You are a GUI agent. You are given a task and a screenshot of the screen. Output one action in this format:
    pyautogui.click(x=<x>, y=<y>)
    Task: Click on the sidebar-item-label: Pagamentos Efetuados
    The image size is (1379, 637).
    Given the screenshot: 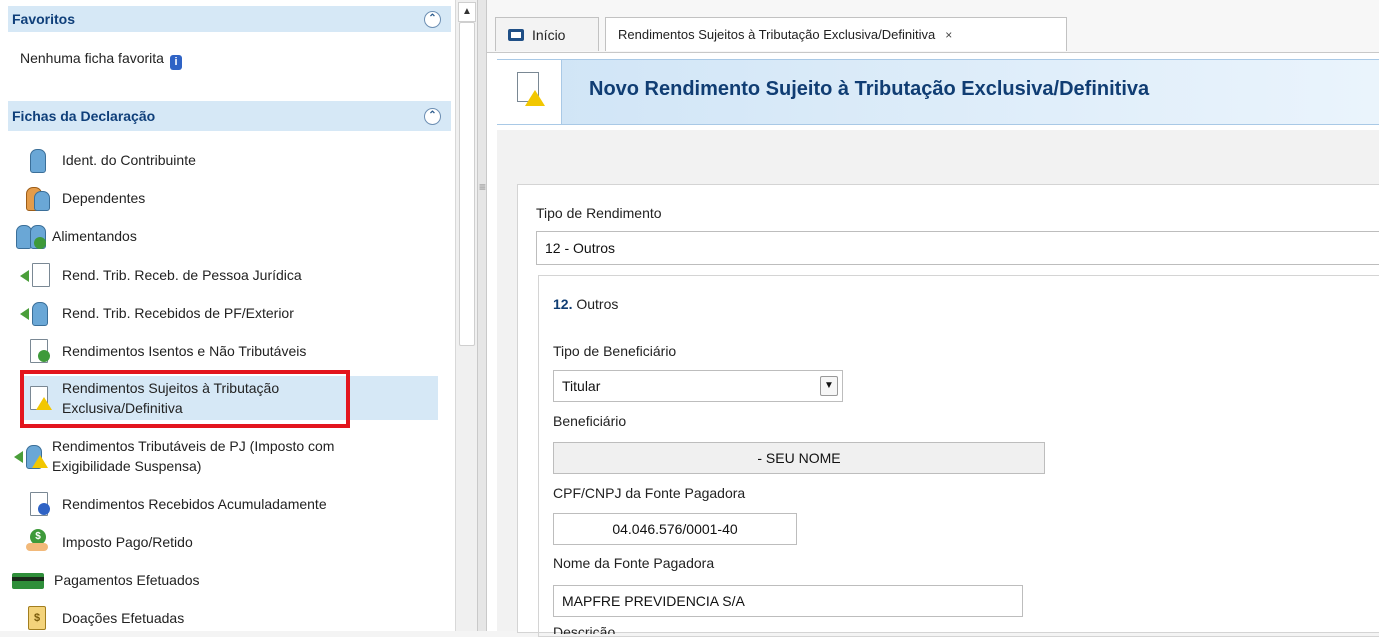 What is the action you would take?
    pyautogui.click(x=127, y=580)
    